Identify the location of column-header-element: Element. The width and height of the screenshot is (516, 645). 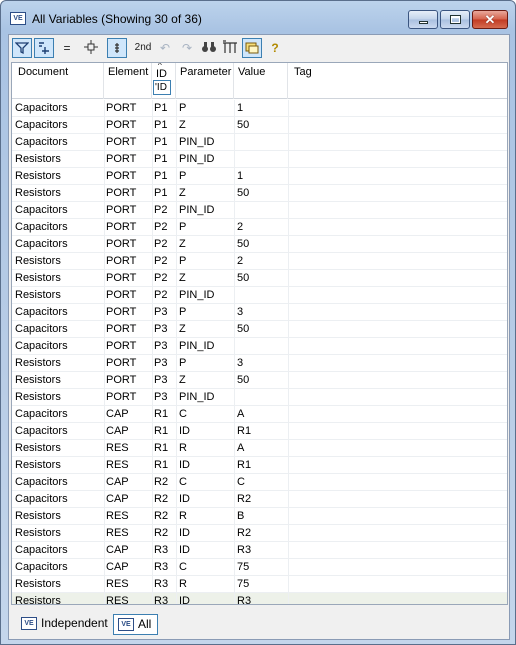
(128, 81).